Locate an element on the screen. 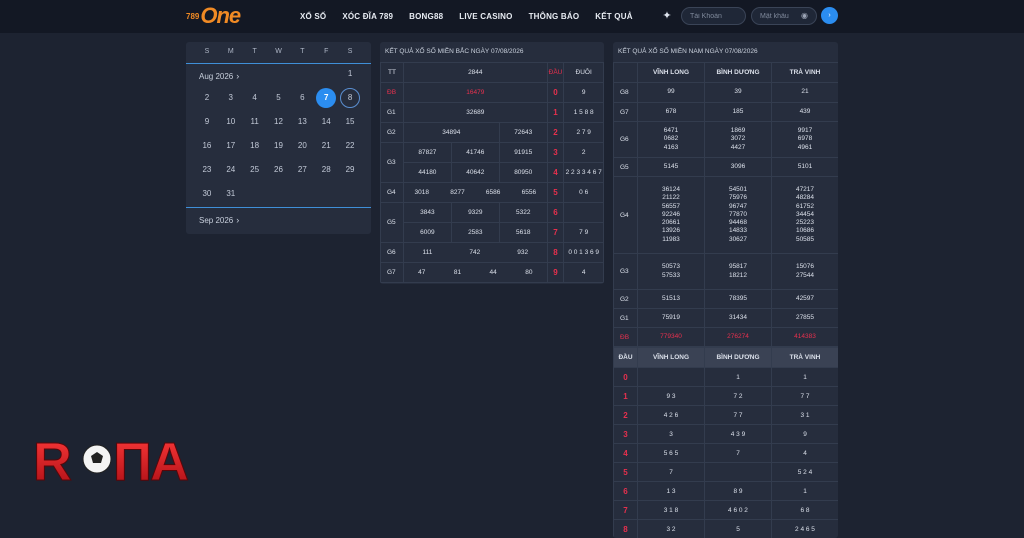 This screenshot has height=538, width=1024. prize-values: 3096 is located at coordinates (738, 167).